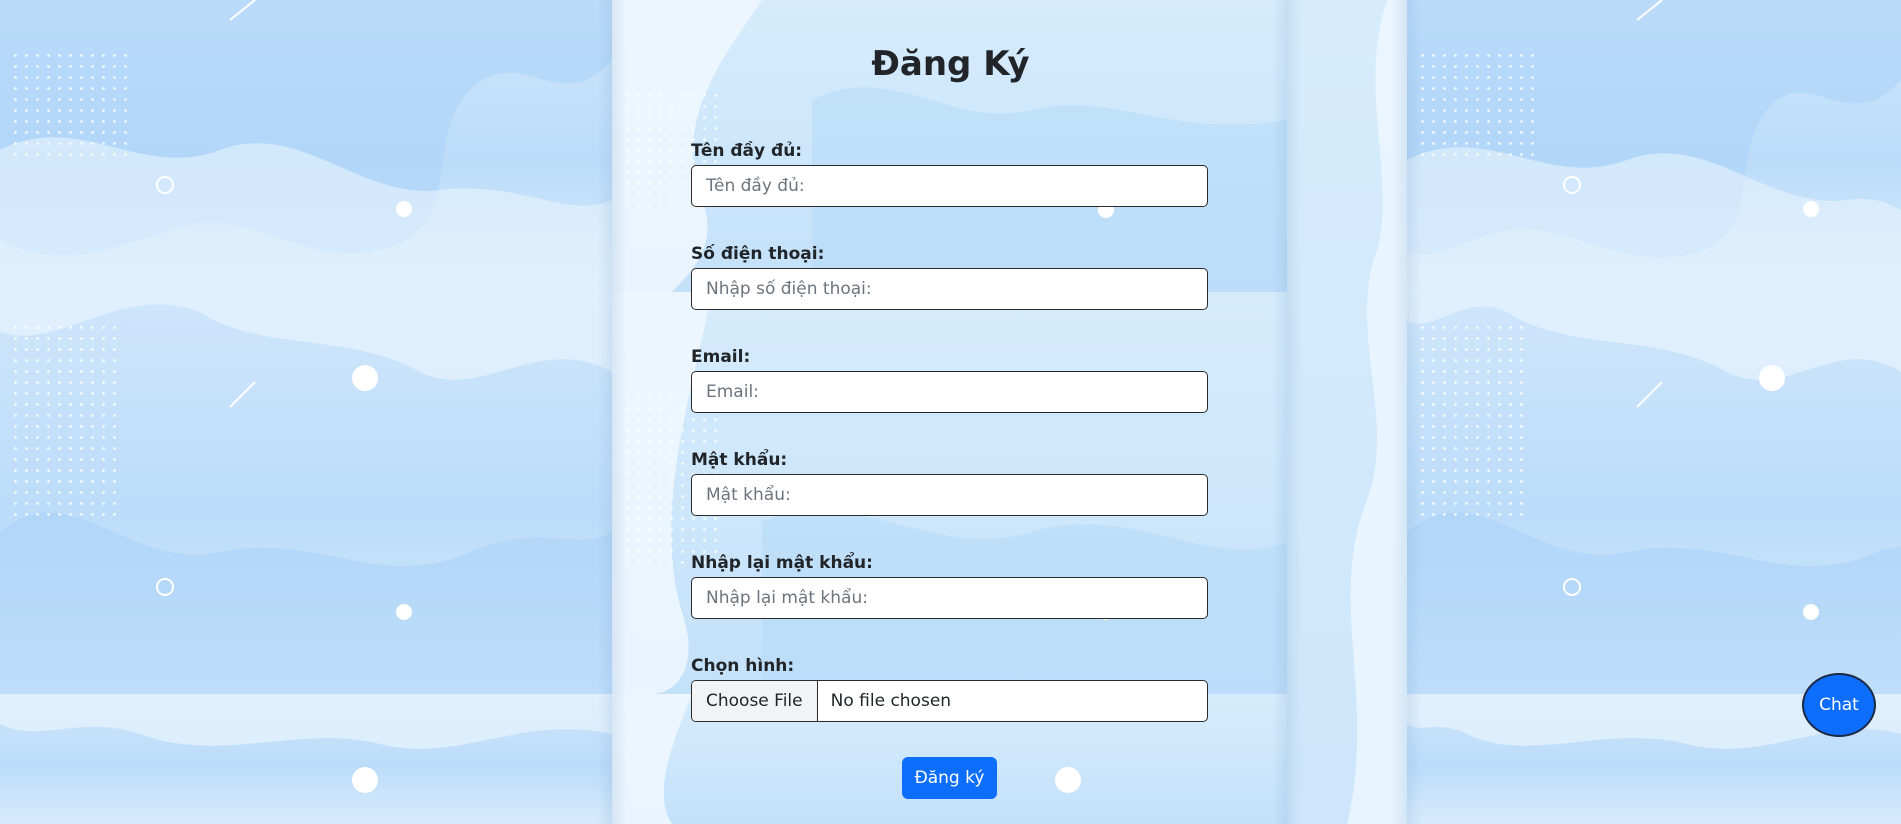 The image size is (1901, 824). What do you see at coordinates (747, 151) in the screenshot?
I see `full-name-label: Tên đầy đủ:` at bounding box center [747, 151].